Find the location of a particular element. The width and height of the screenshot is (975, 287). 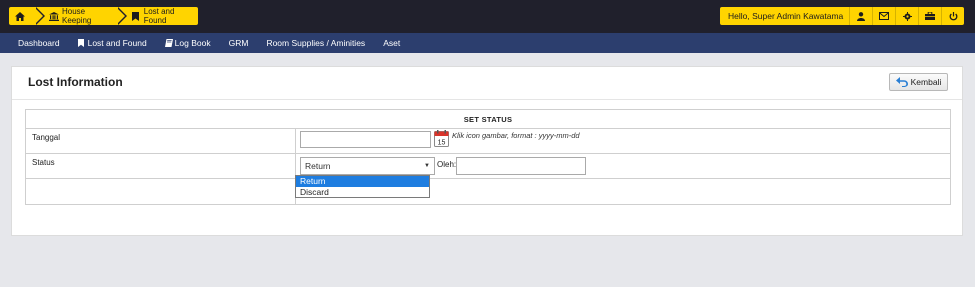

nav-log-book: Log Book is located at coordinates (187, 43).